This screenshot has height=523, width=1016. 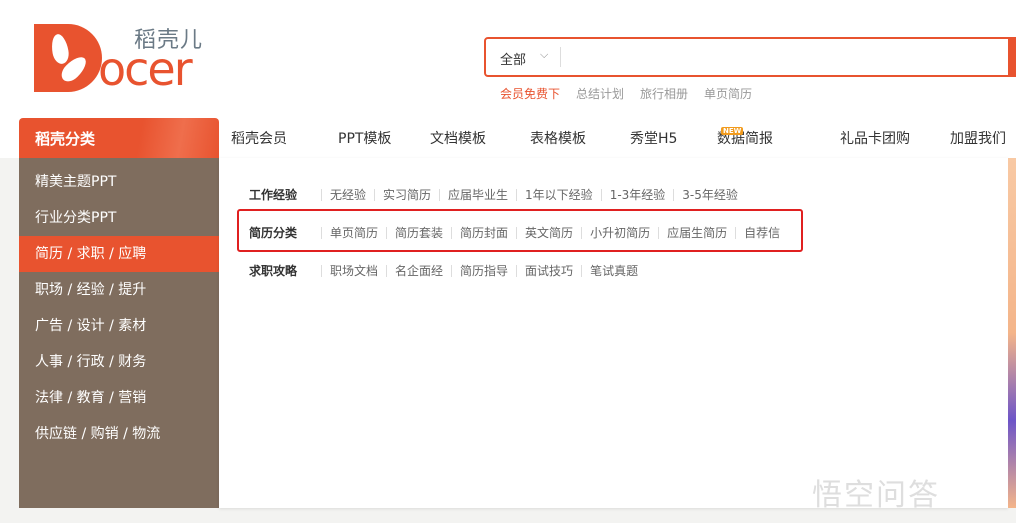 What do you see at coordinates (483, 270) in the screenshot?
I see `row-link: 简历指导` at bounding box center [483, 270].